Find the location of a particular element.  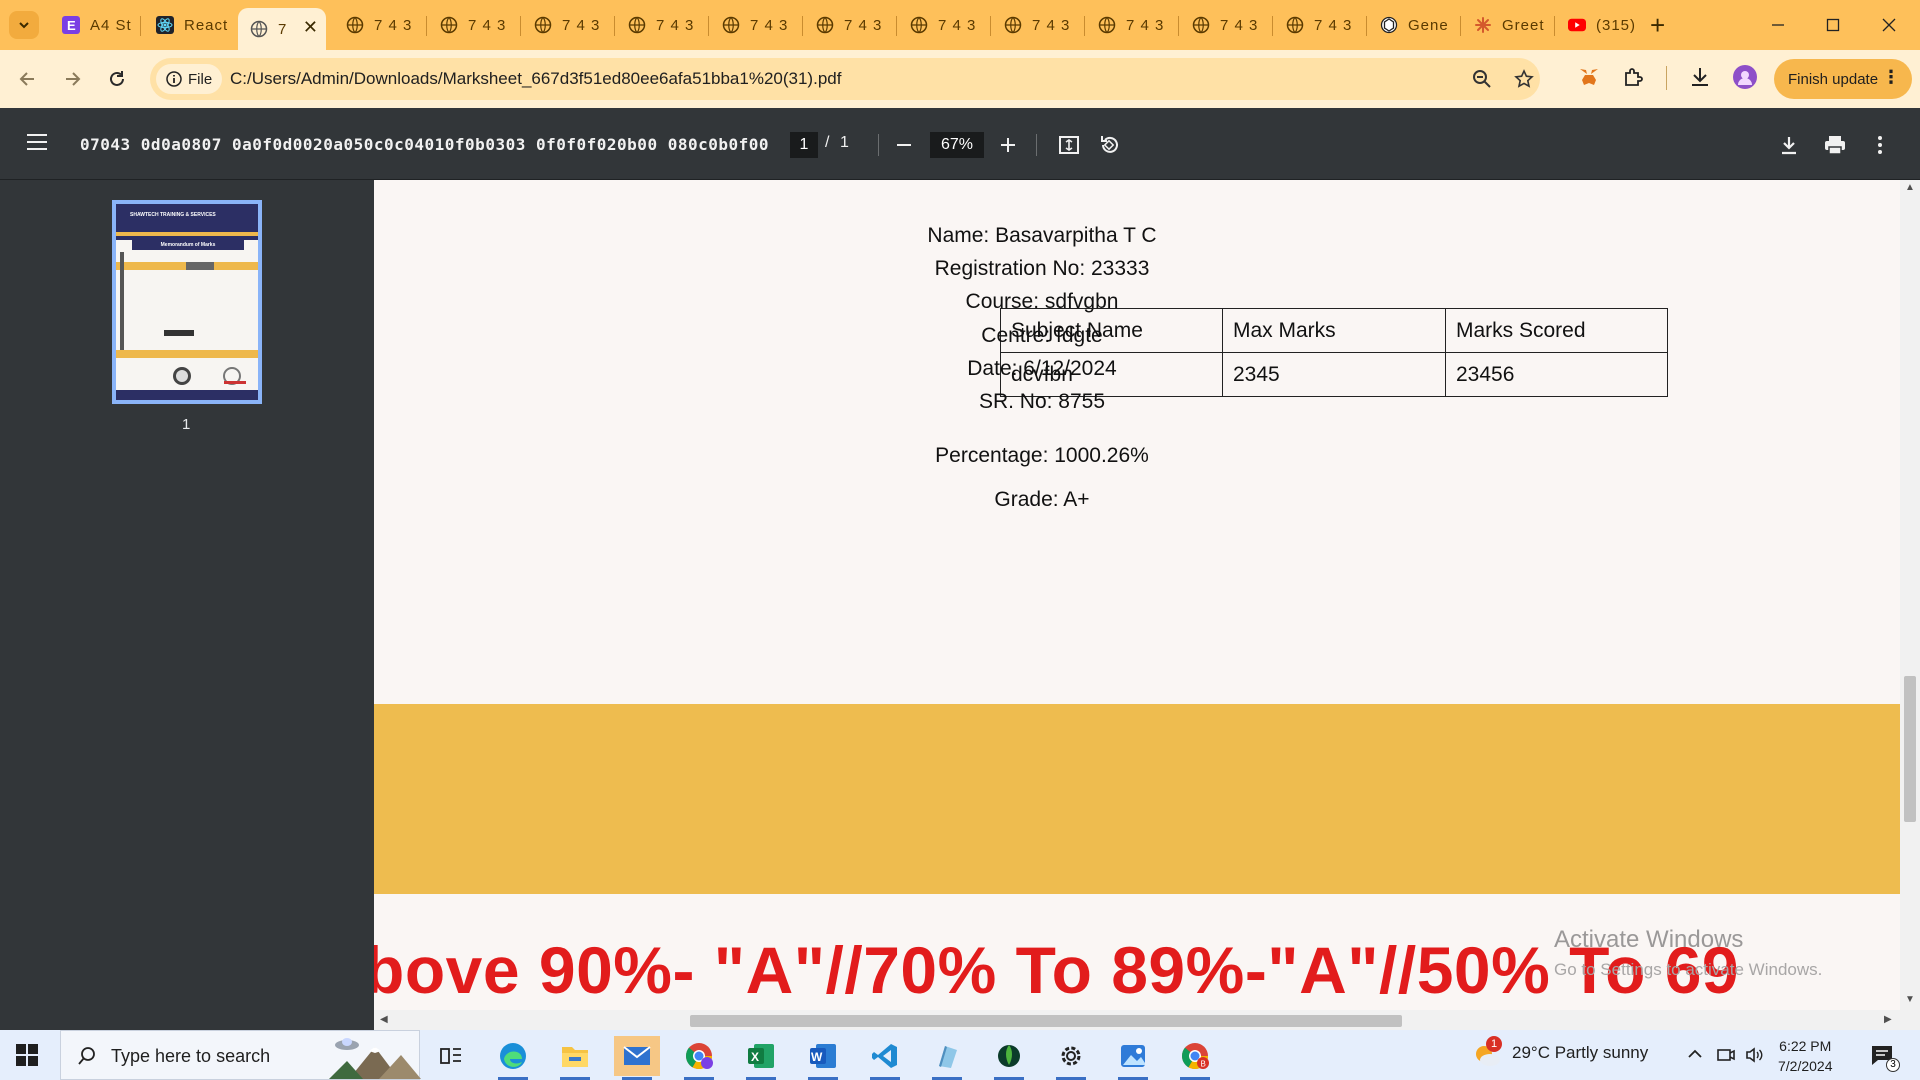

more-vertical-icon is located at coordinates (1880, 145).